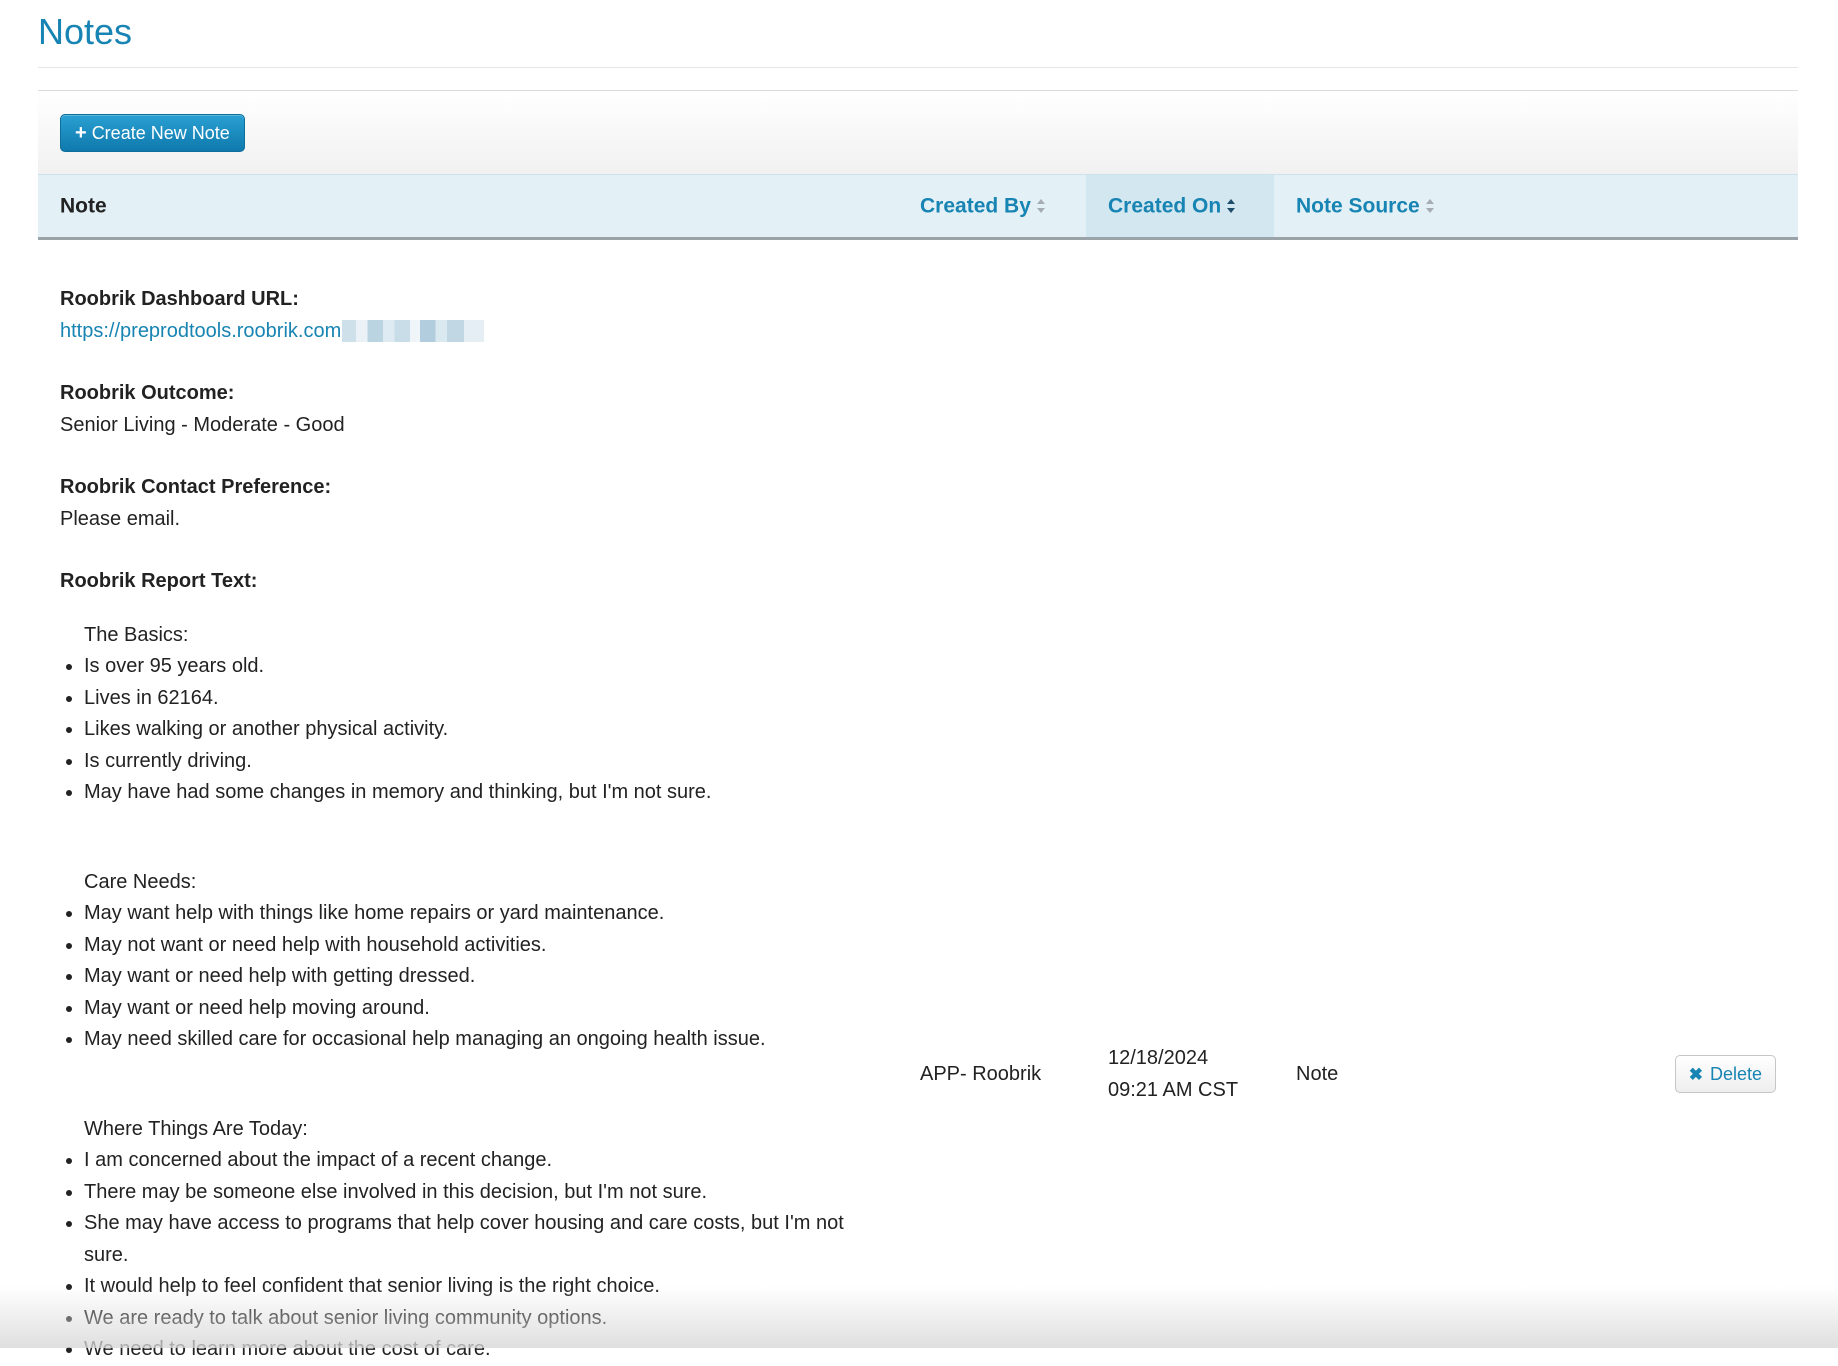  What do you see at coordinates (140, 881) in the screenshot?
I see `section-heading-care-needs: Care Needs:` at bounding box center [140, 881].